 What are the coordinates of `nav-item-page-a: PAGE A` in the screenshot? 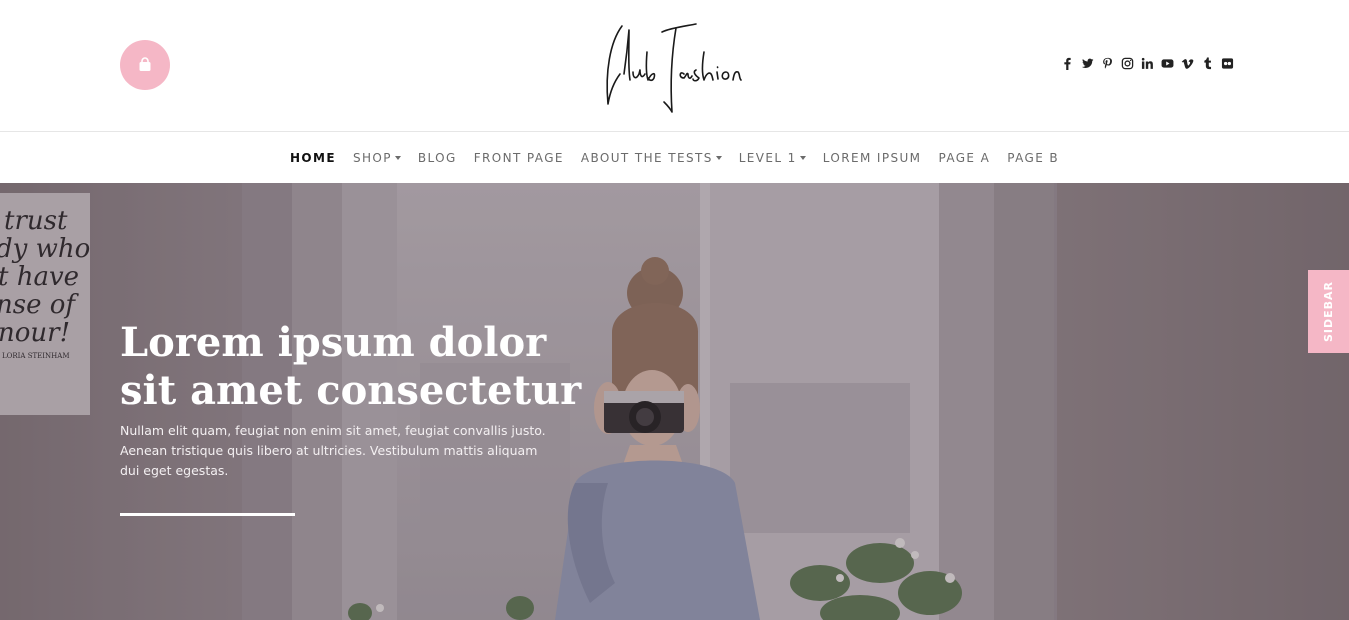 It's located at (964, 158).